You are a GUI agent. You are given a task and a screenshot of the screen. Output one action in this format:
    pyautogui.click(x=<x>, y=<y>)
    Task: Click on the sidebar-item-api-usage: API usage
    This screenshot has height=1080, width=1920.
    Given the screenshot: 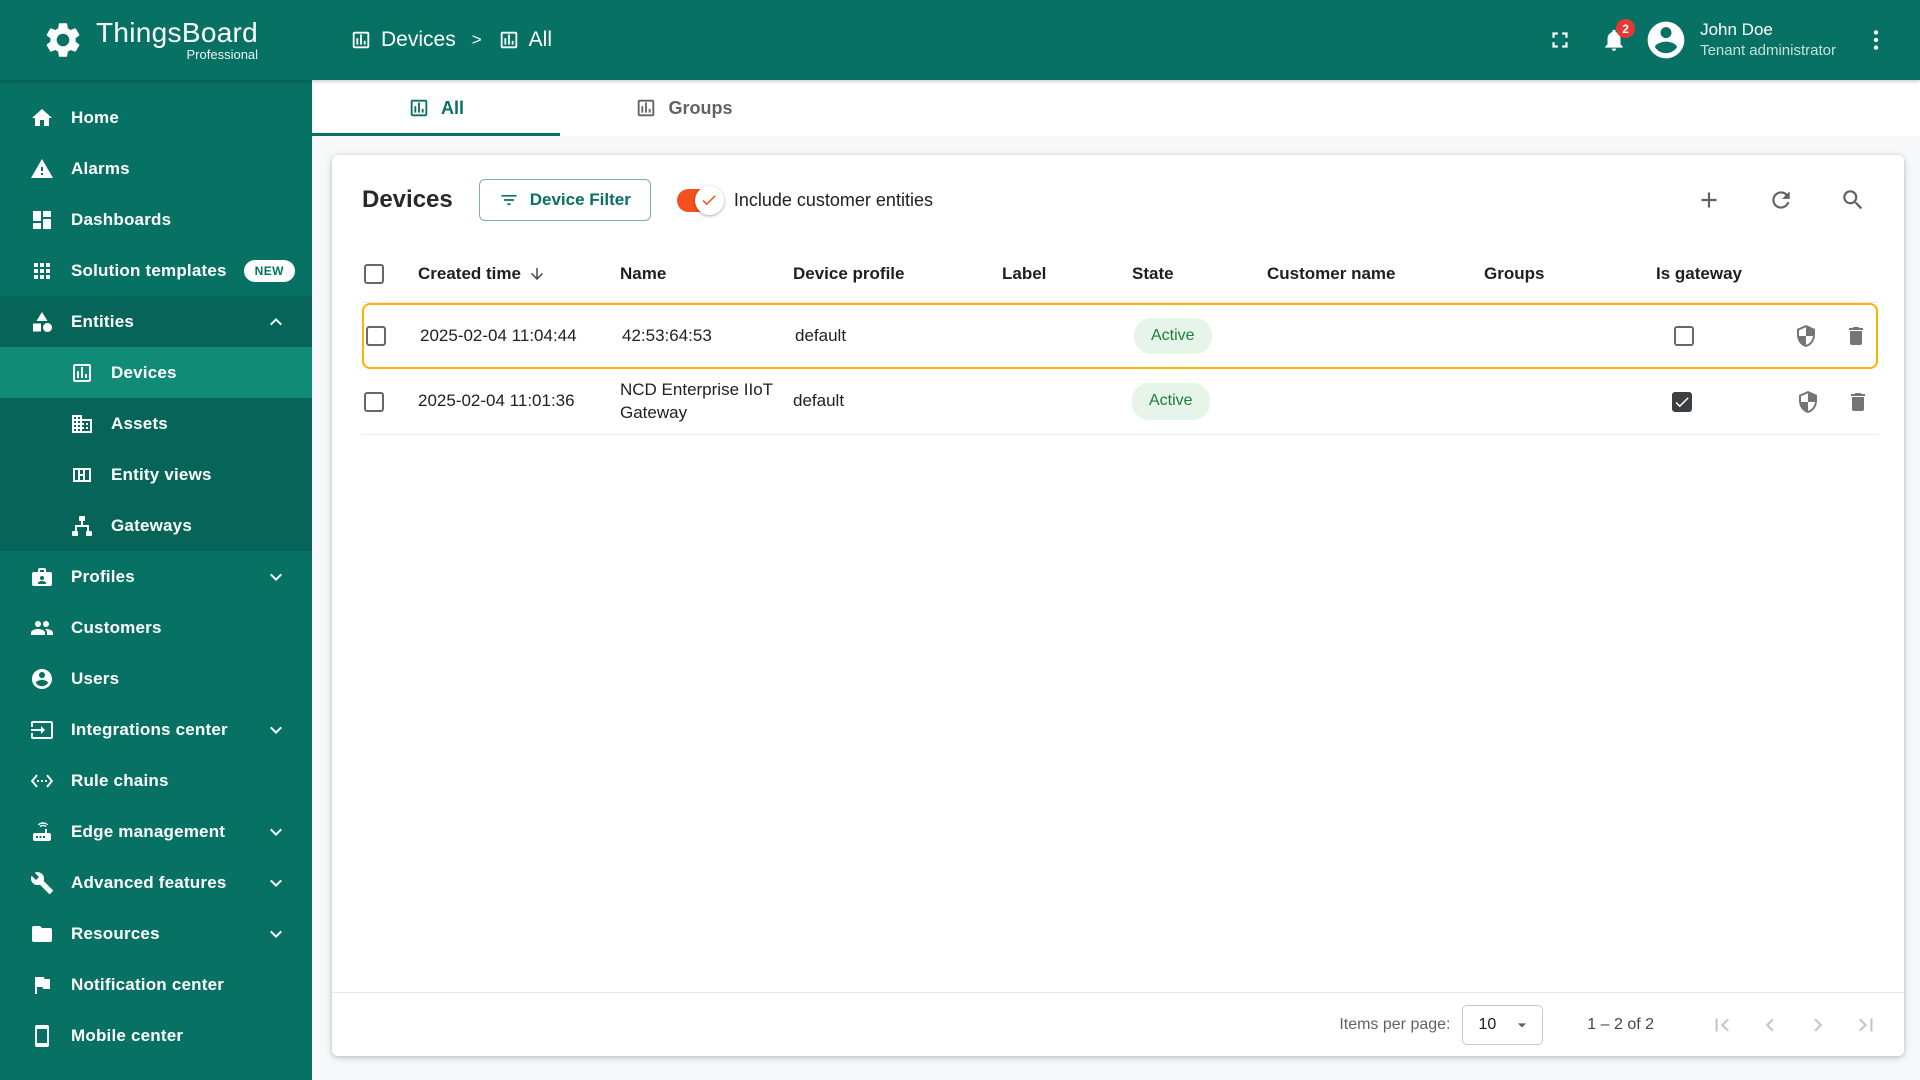 What is the action you would take?
    pyautogui.click(x=156, y=1070)
    